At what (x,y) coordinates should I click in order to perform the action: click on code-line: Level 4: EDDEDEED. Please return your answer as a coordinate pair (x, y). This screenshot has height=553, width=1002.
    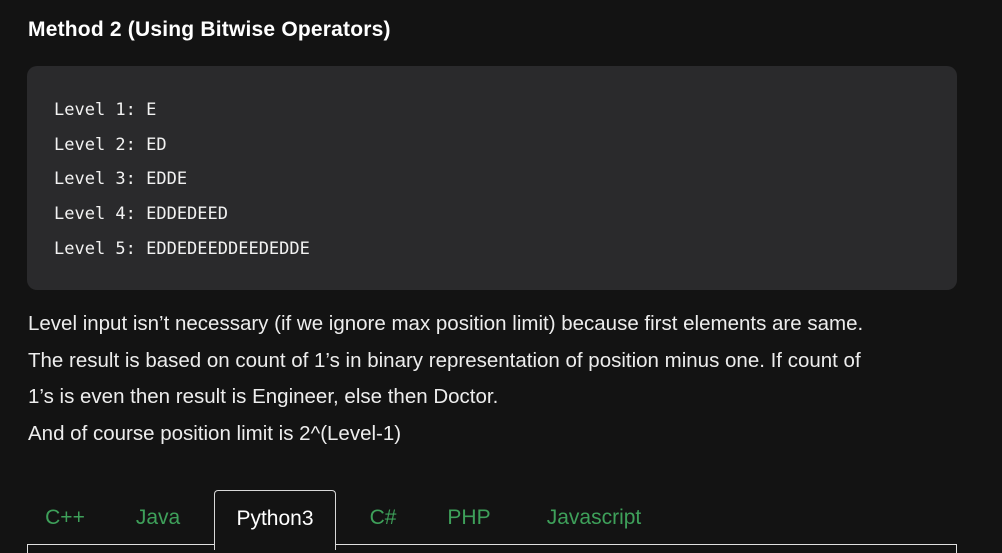
    Looking at the image, I should click on (141, 214).